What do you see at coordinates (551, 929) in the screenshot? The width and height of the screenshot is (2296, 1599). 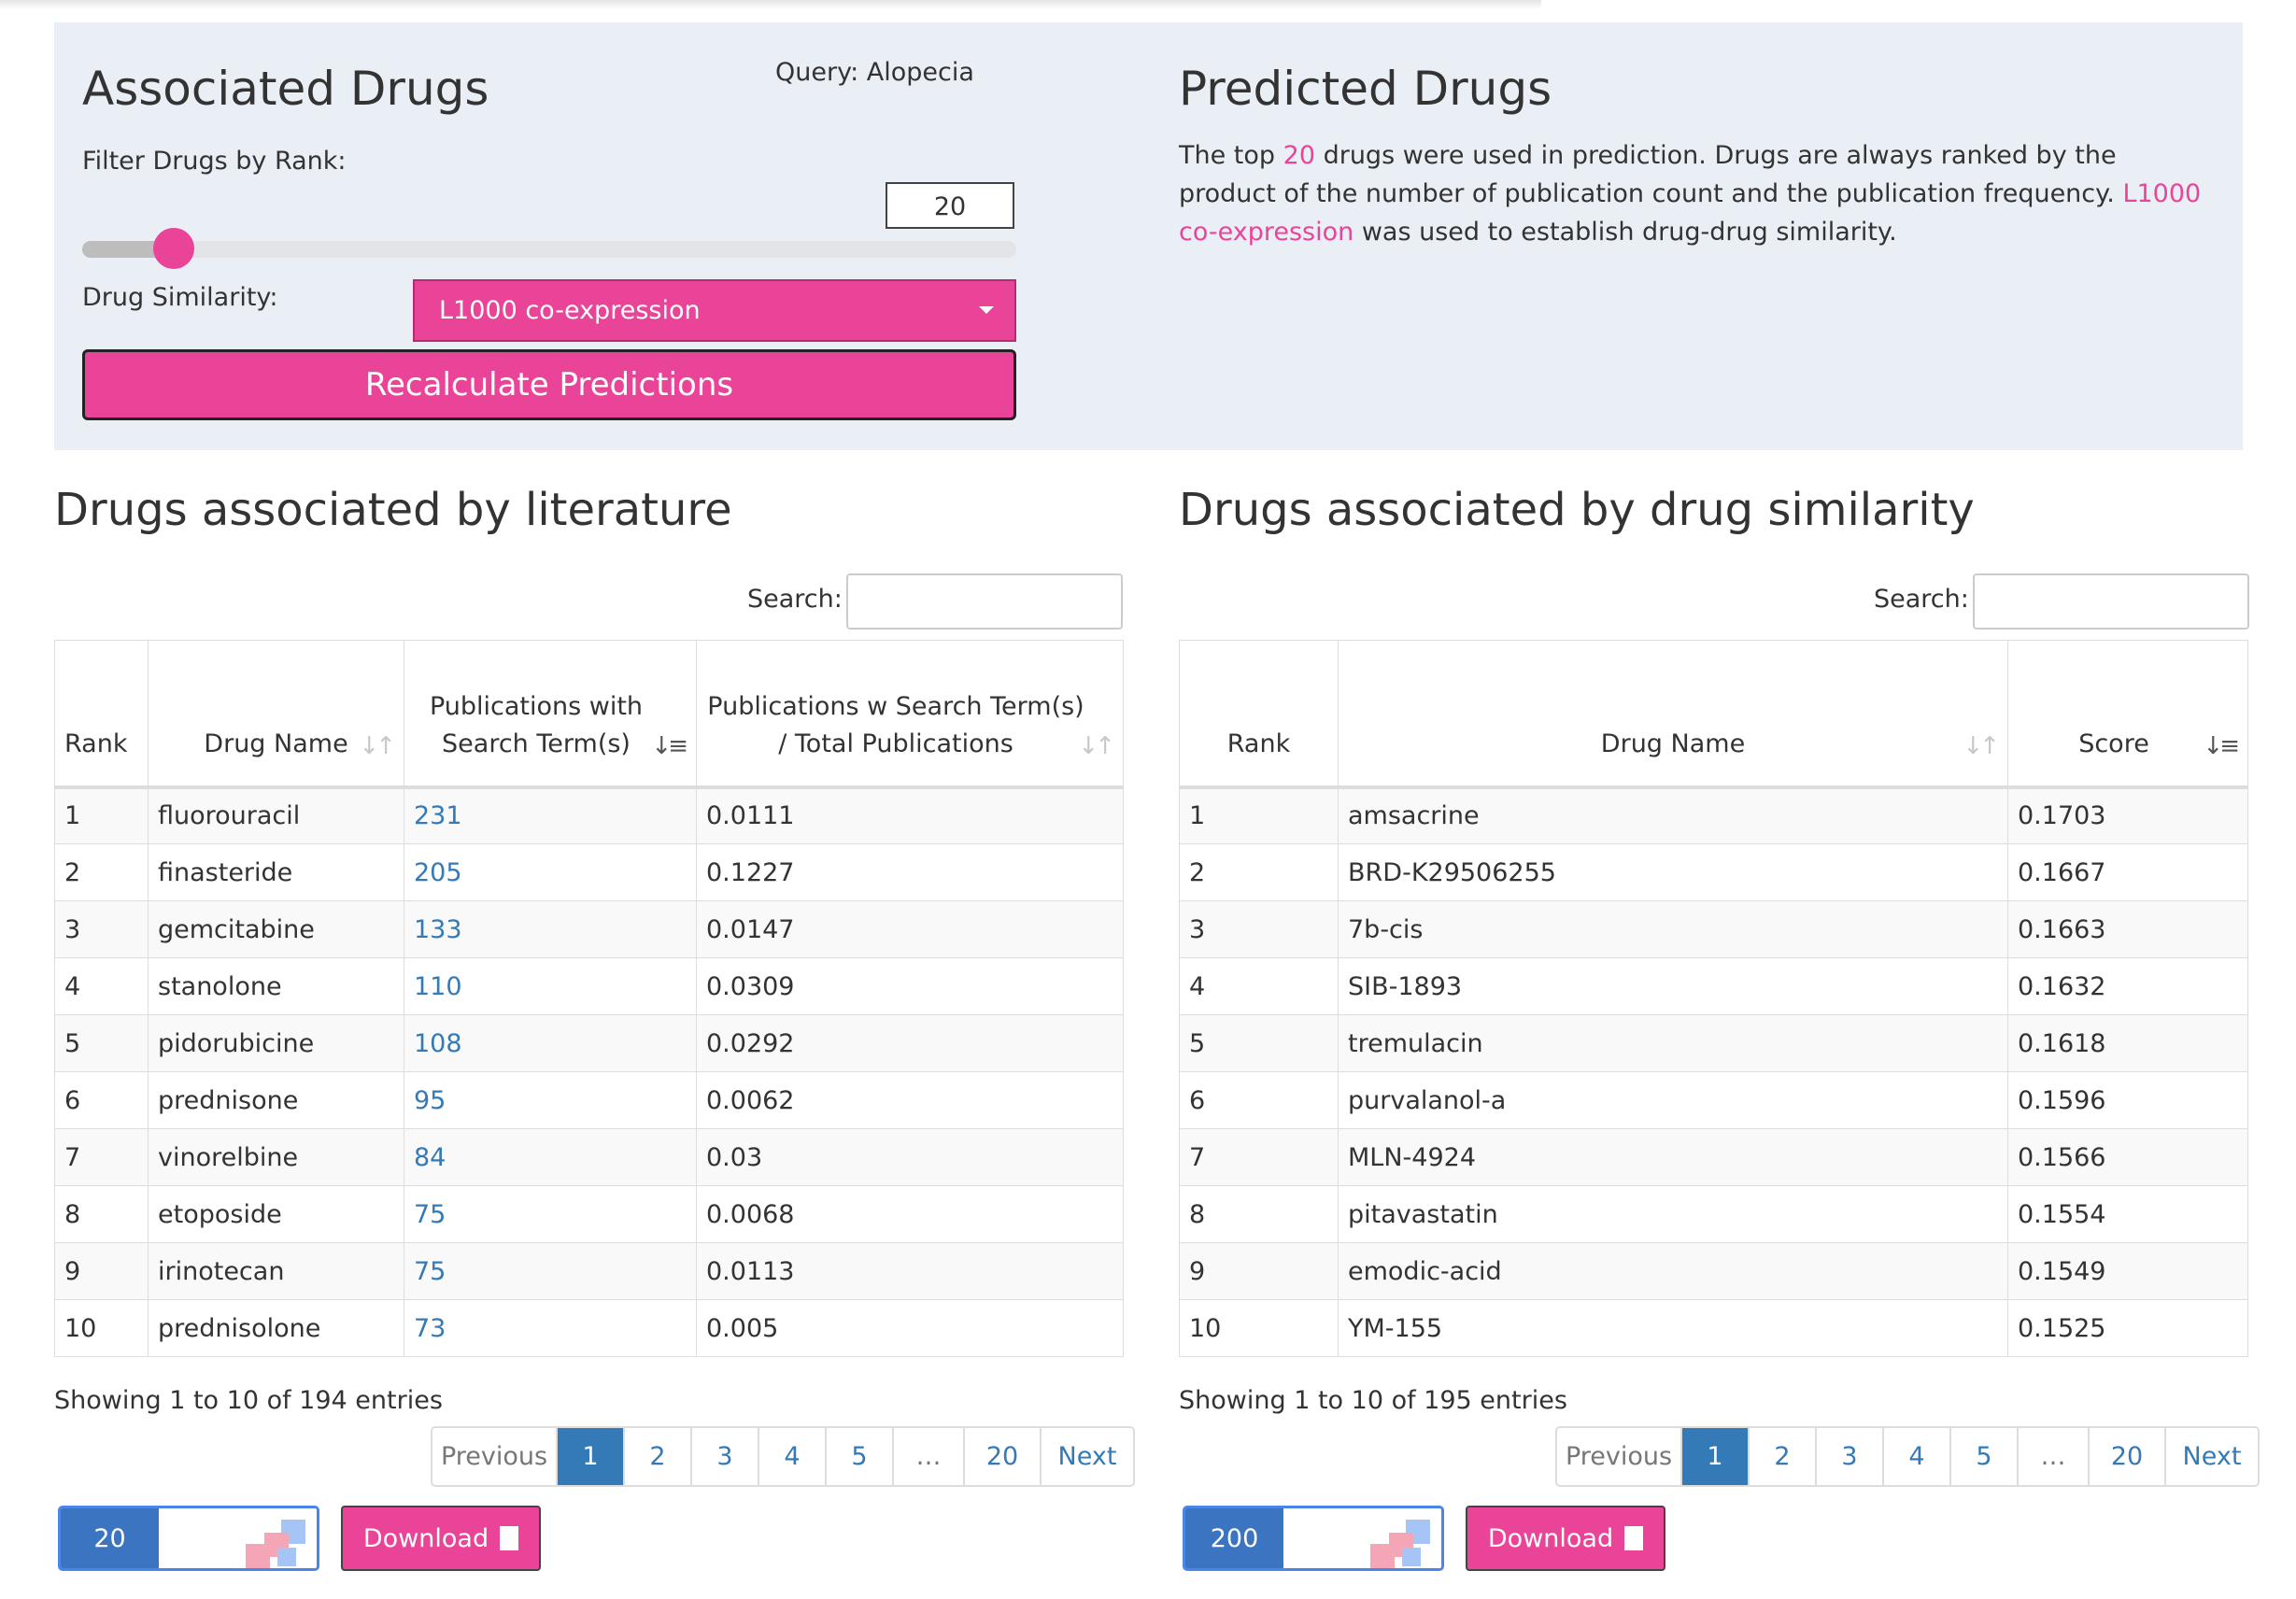 I see `table-cell: 133` at bounding box center [551, 929].